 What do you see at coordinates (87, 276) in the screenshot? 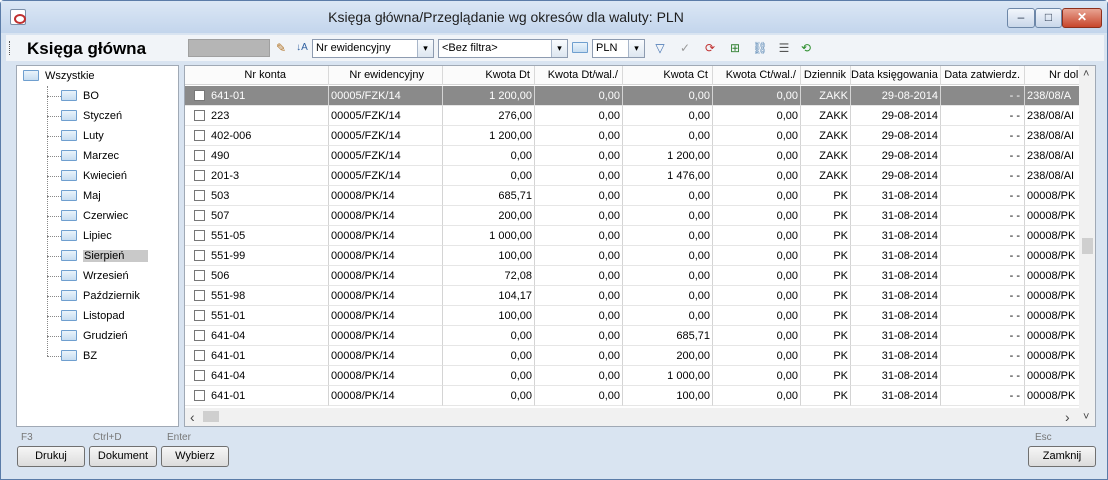
I see `tree-item: Wrzesień` at bounding box center [87, 276].